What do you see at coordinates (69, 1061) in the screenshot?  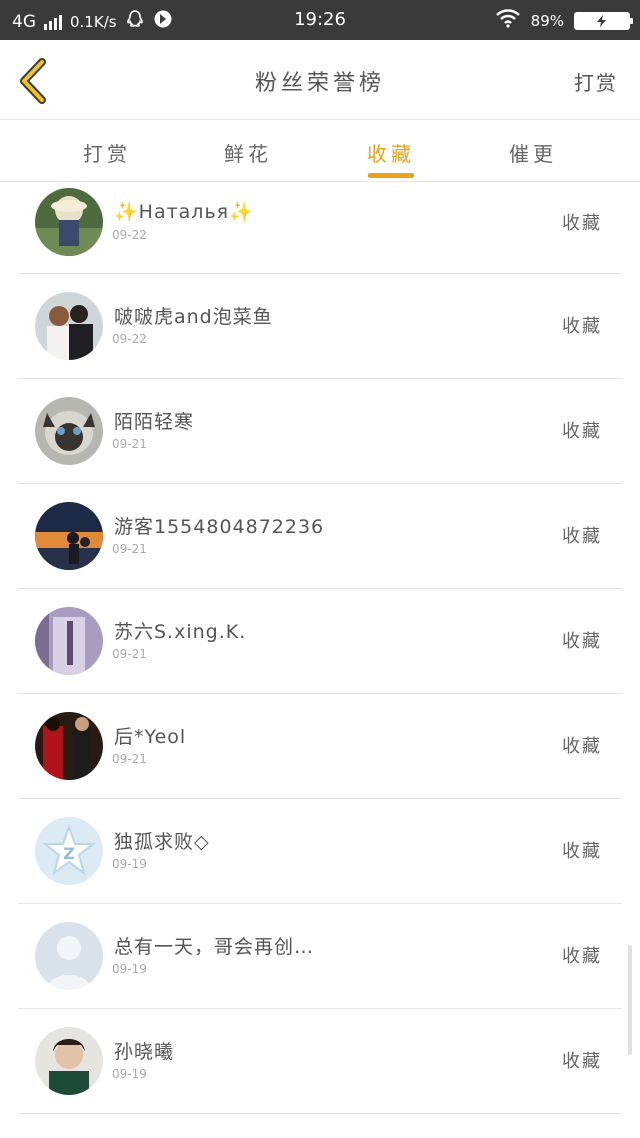 I see `avatar-photo-boy` at bounding box center [69, 1061].